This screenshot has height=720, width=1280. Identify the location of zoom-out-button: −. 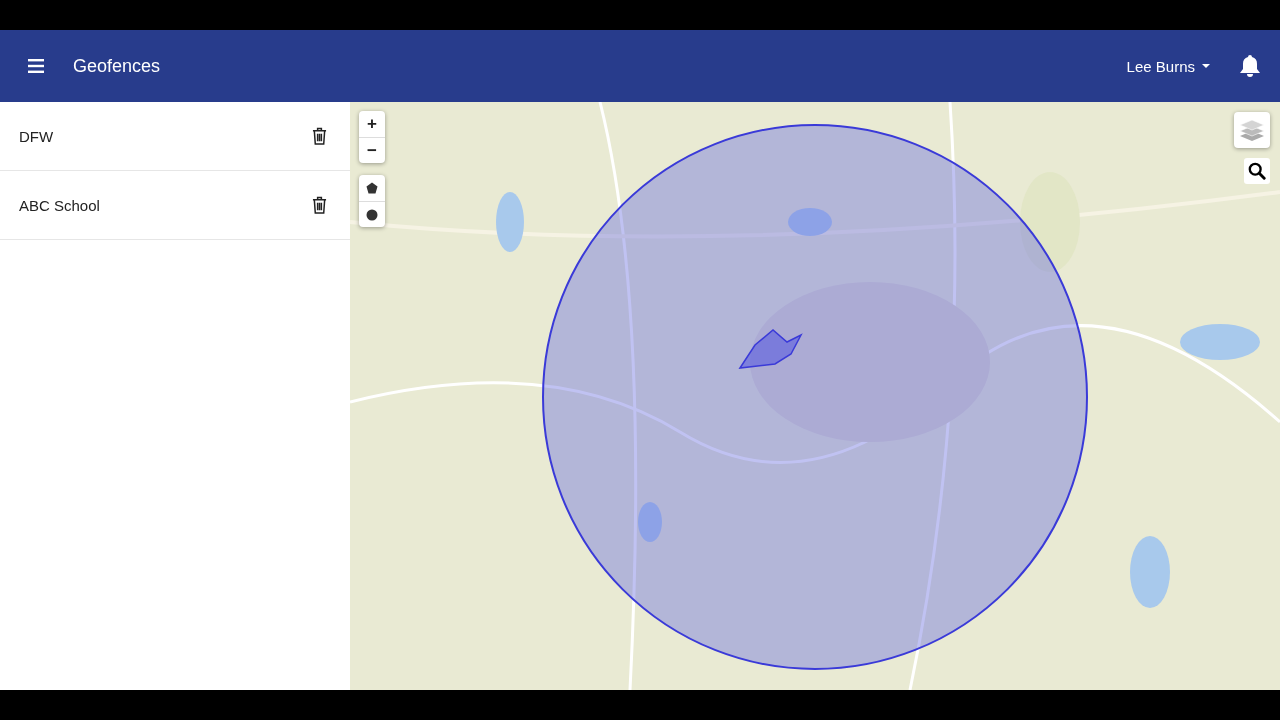
(372, 150).